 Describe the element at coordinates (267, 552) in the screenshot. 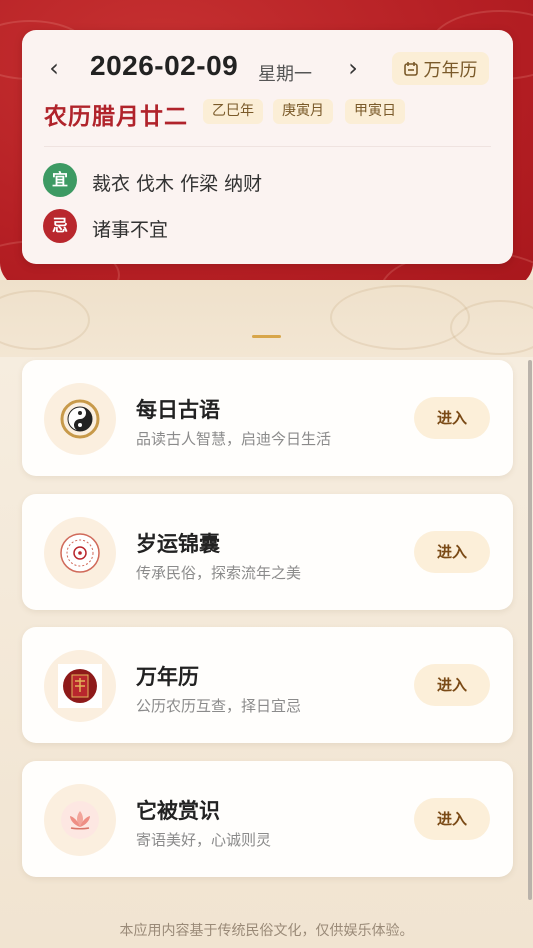

I see `feature-card-fortune-tips: 岁运锦囊 传承民俗，探索流年之美 进入` at that location.